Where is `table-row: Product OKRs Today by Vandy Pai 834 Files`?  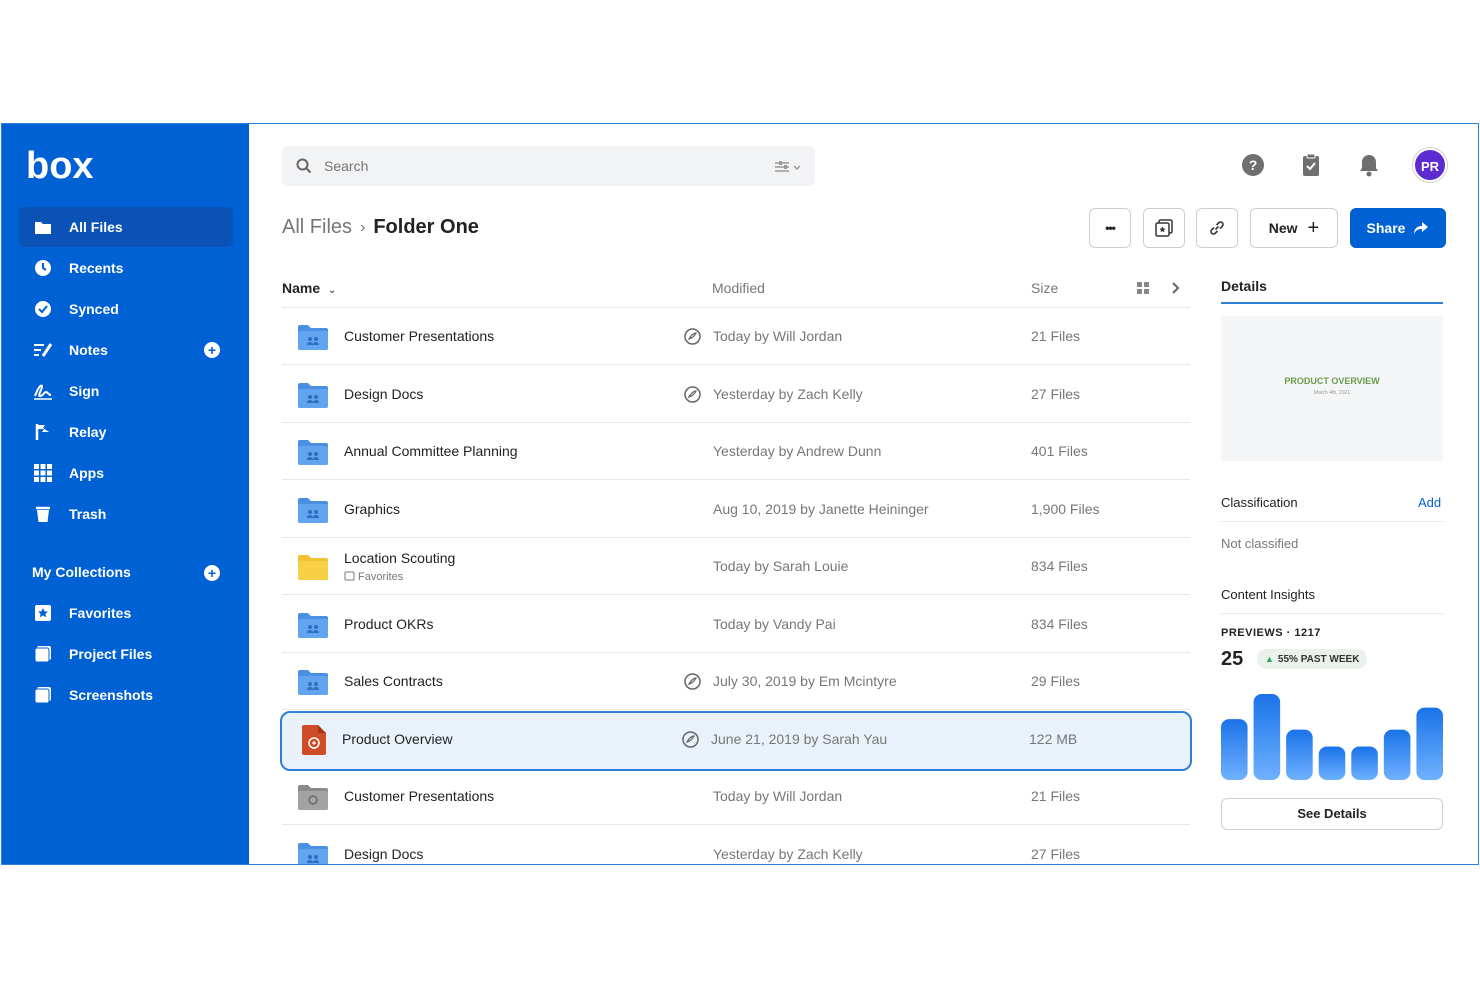 table-row: Product OKRs Today by Vandy Pai 834 Files is located at coordinates (736, 624).